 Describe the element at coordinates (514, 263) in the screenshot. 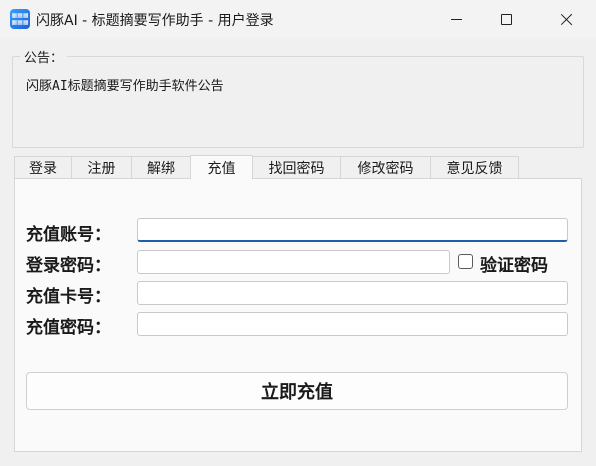

I see `verify-password-label: 验证密码` at that location.